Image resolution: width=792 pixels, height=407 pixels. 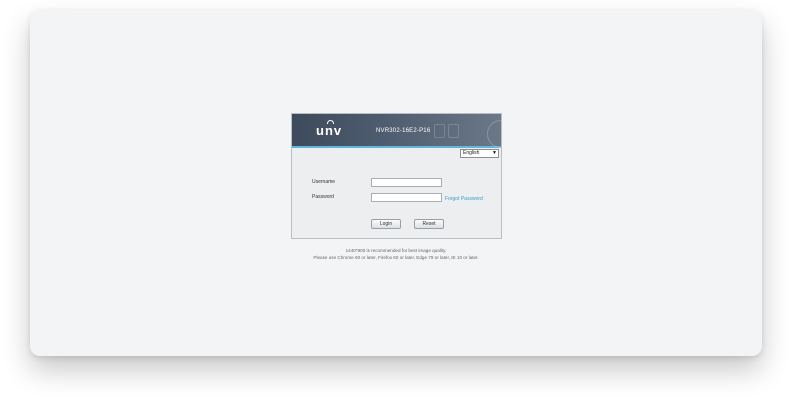 I want to click on decor-circle-icon, so click(x=494, y=134).